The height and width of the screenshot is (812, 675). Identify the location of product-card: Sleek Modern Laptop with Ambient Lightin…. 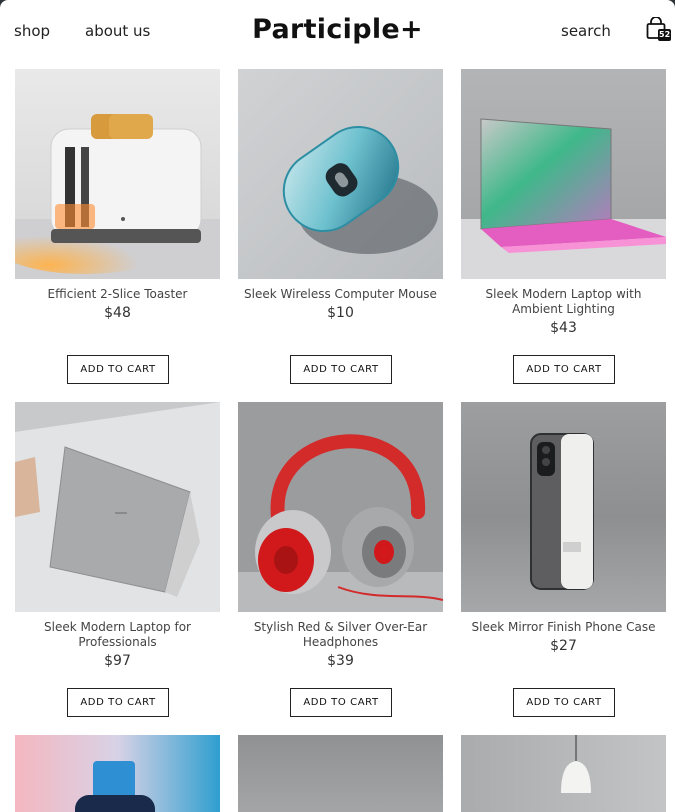
(563, 226).